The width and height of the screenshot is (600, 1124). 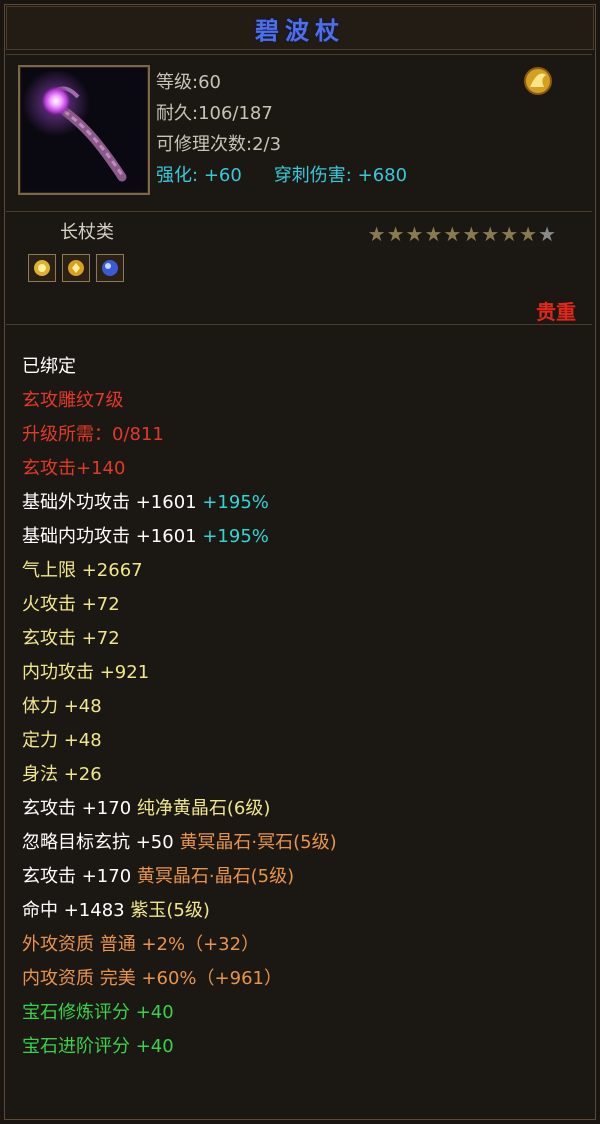 What do you see at coordinates (62, 706) in the screenshot?
I see `attribute-text: 体力 +48` at bounding box center [62, 706].